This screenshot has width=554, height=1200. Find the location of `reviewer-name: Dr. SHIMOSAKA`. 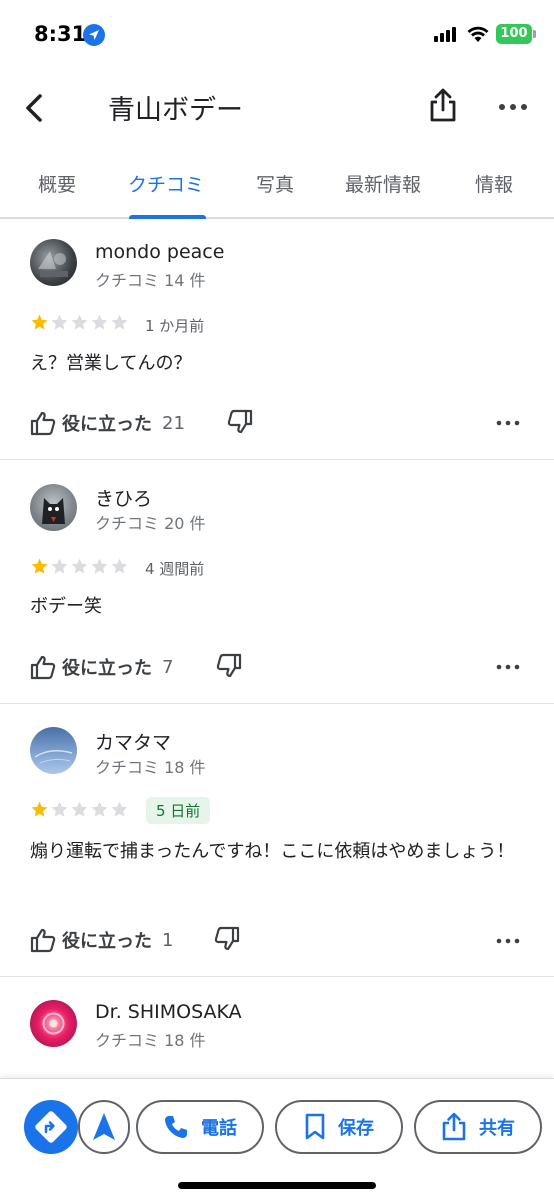

reviewer-name: Dr. SHIMOSAKA is located at coordinates (168, 1012).